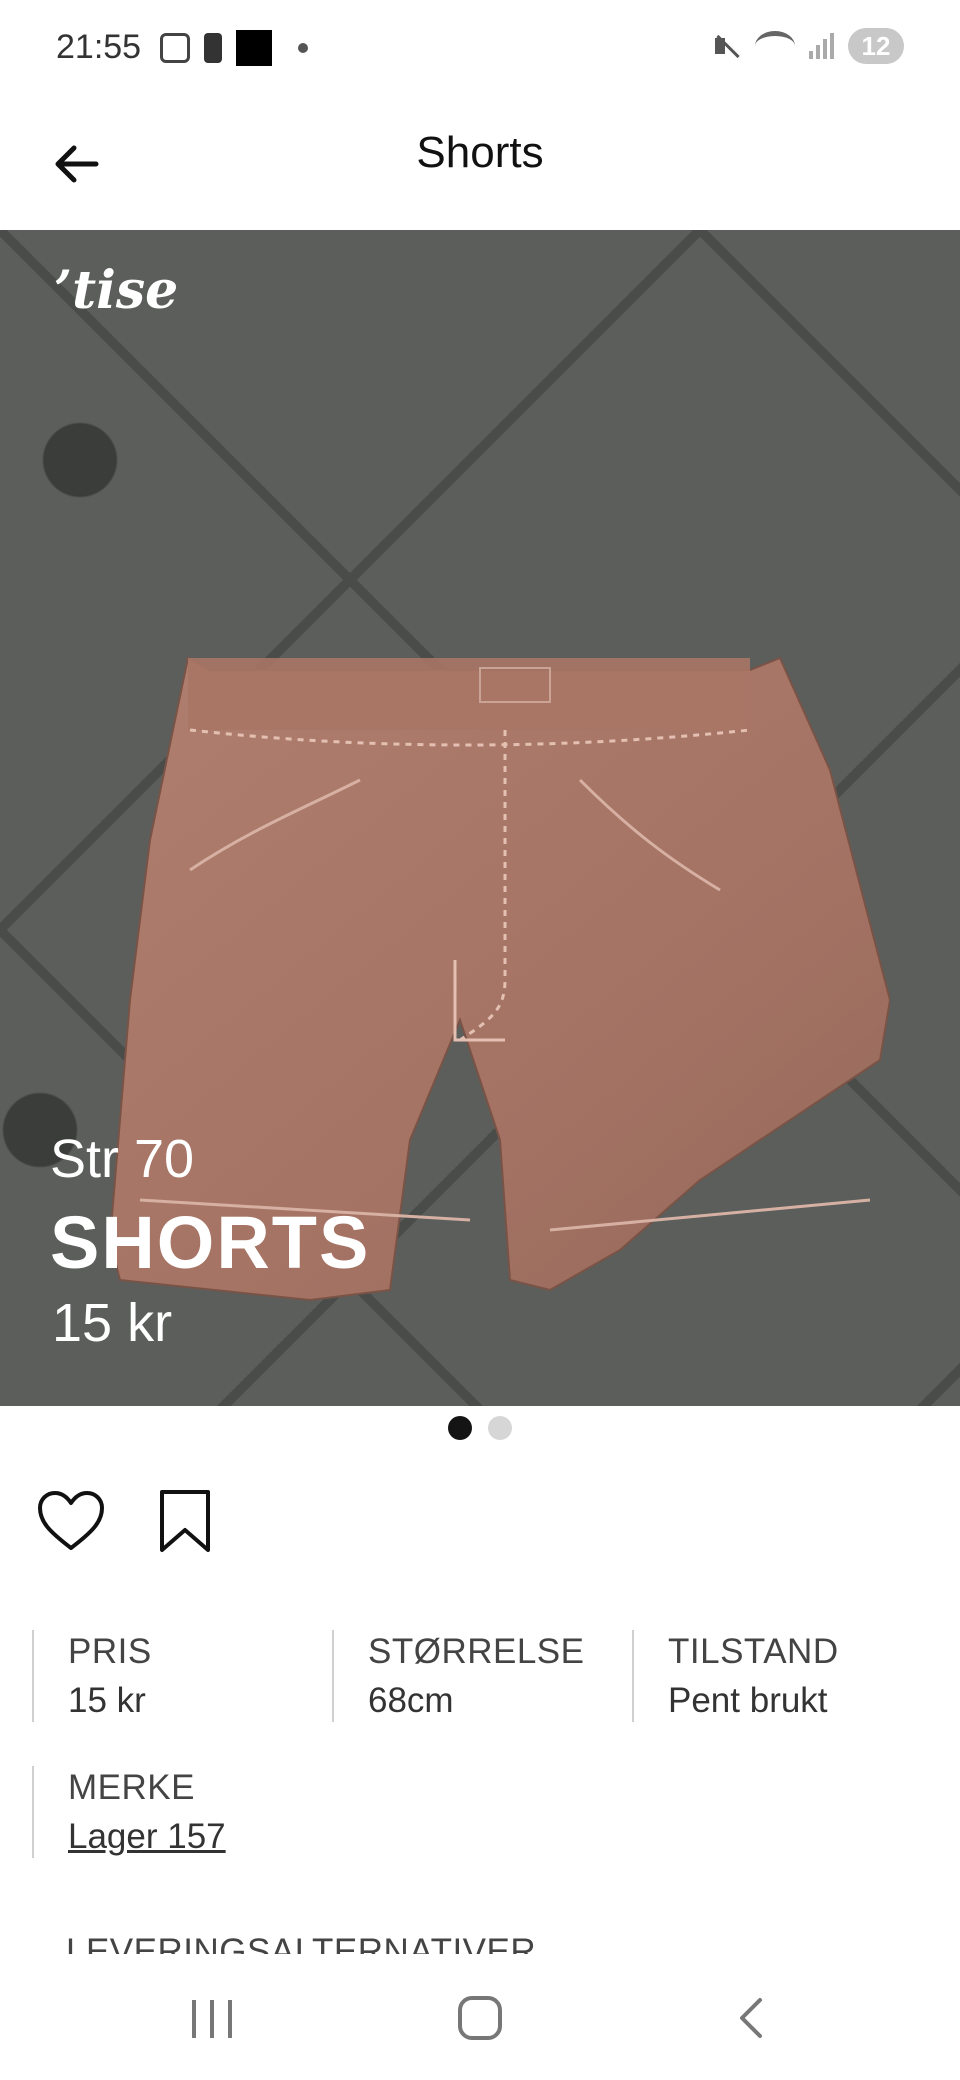 The width and height of the screenshot is (960, 2080). Describe the element at coordinates (476, 1651) in the screenshot. I see `size-label: STØRRELSE` at that location.